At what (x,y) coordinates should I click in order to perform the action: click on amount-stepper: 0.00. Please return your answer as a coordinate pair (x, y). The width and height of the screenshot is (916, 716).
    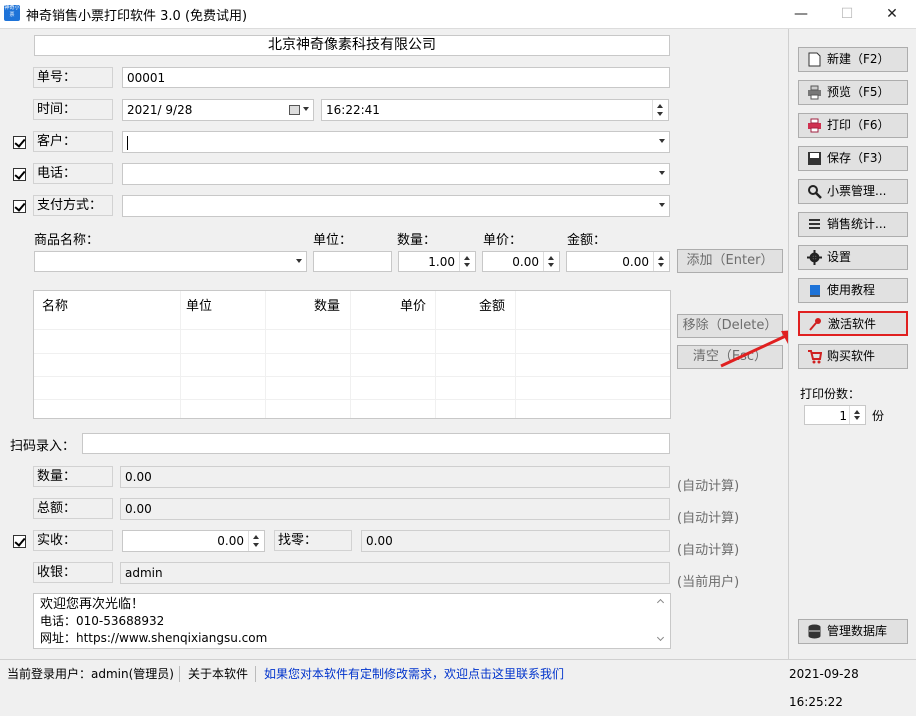
    Looking at the image, I should click on (618, 261).